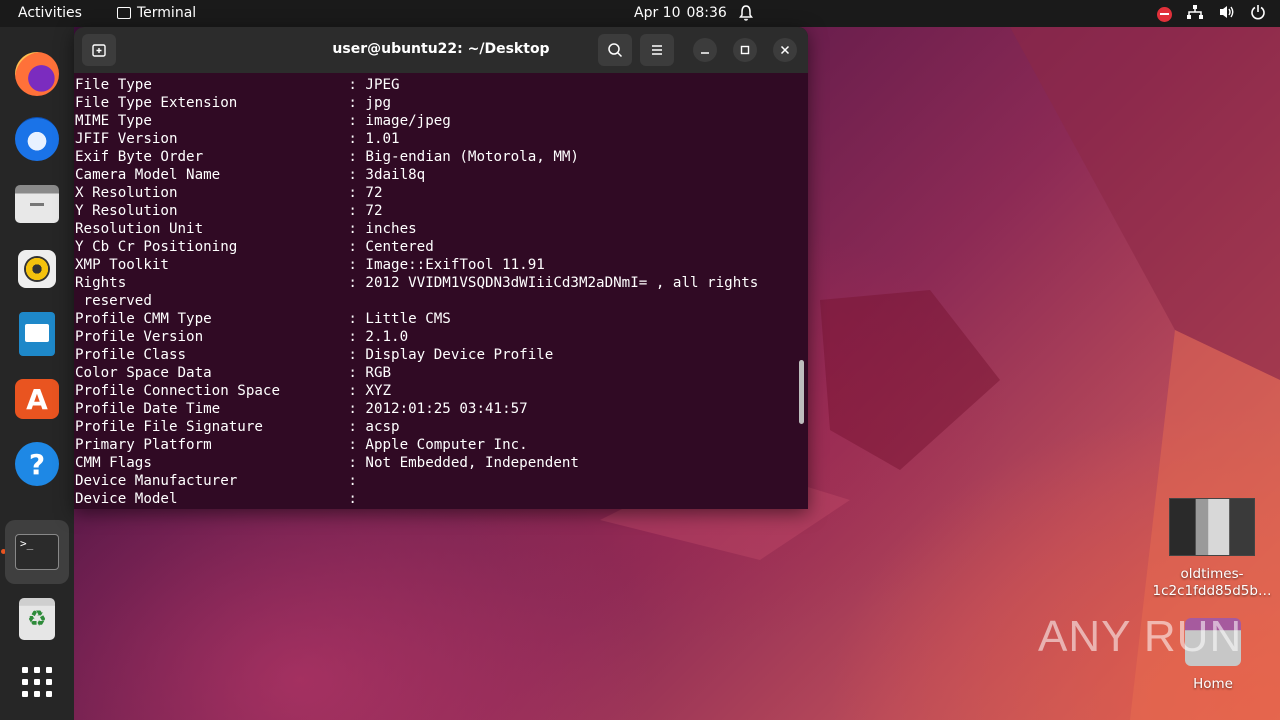  Describe the element at coordinates (310, 265) in the screenshot. I see `terminal-line: XMP Toolkit : Image::ExifTool 11.91` at that location.